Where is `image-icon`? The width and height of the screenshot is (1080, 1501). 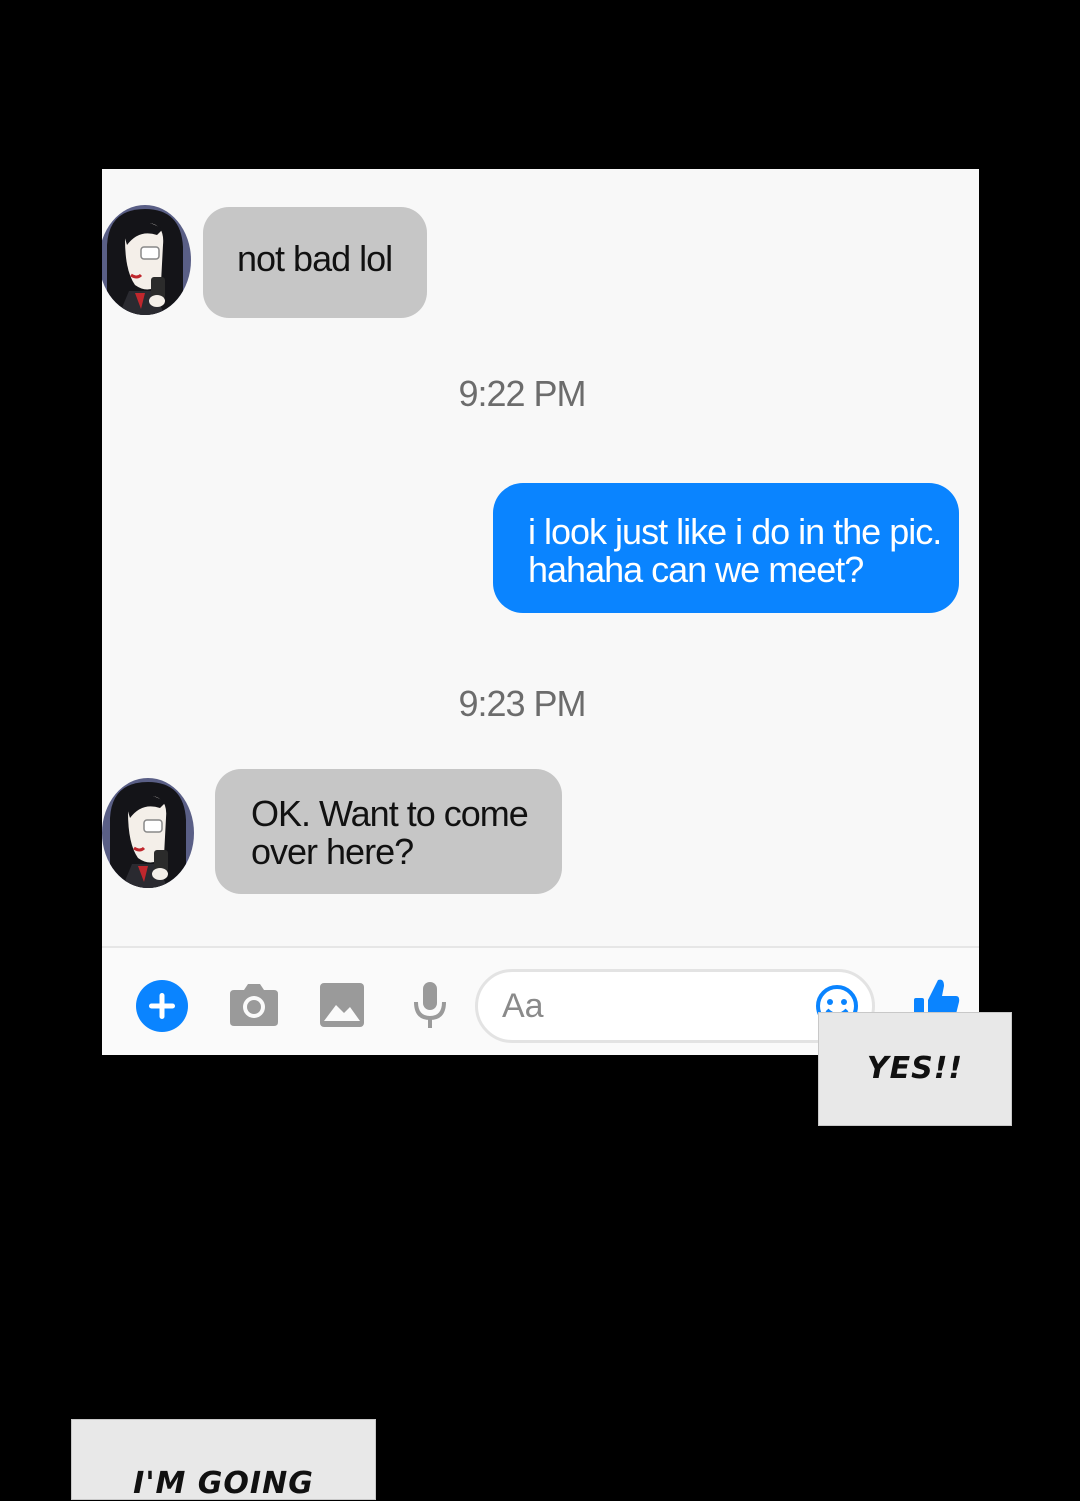
image-icon is located at coordinates (342, 1005).